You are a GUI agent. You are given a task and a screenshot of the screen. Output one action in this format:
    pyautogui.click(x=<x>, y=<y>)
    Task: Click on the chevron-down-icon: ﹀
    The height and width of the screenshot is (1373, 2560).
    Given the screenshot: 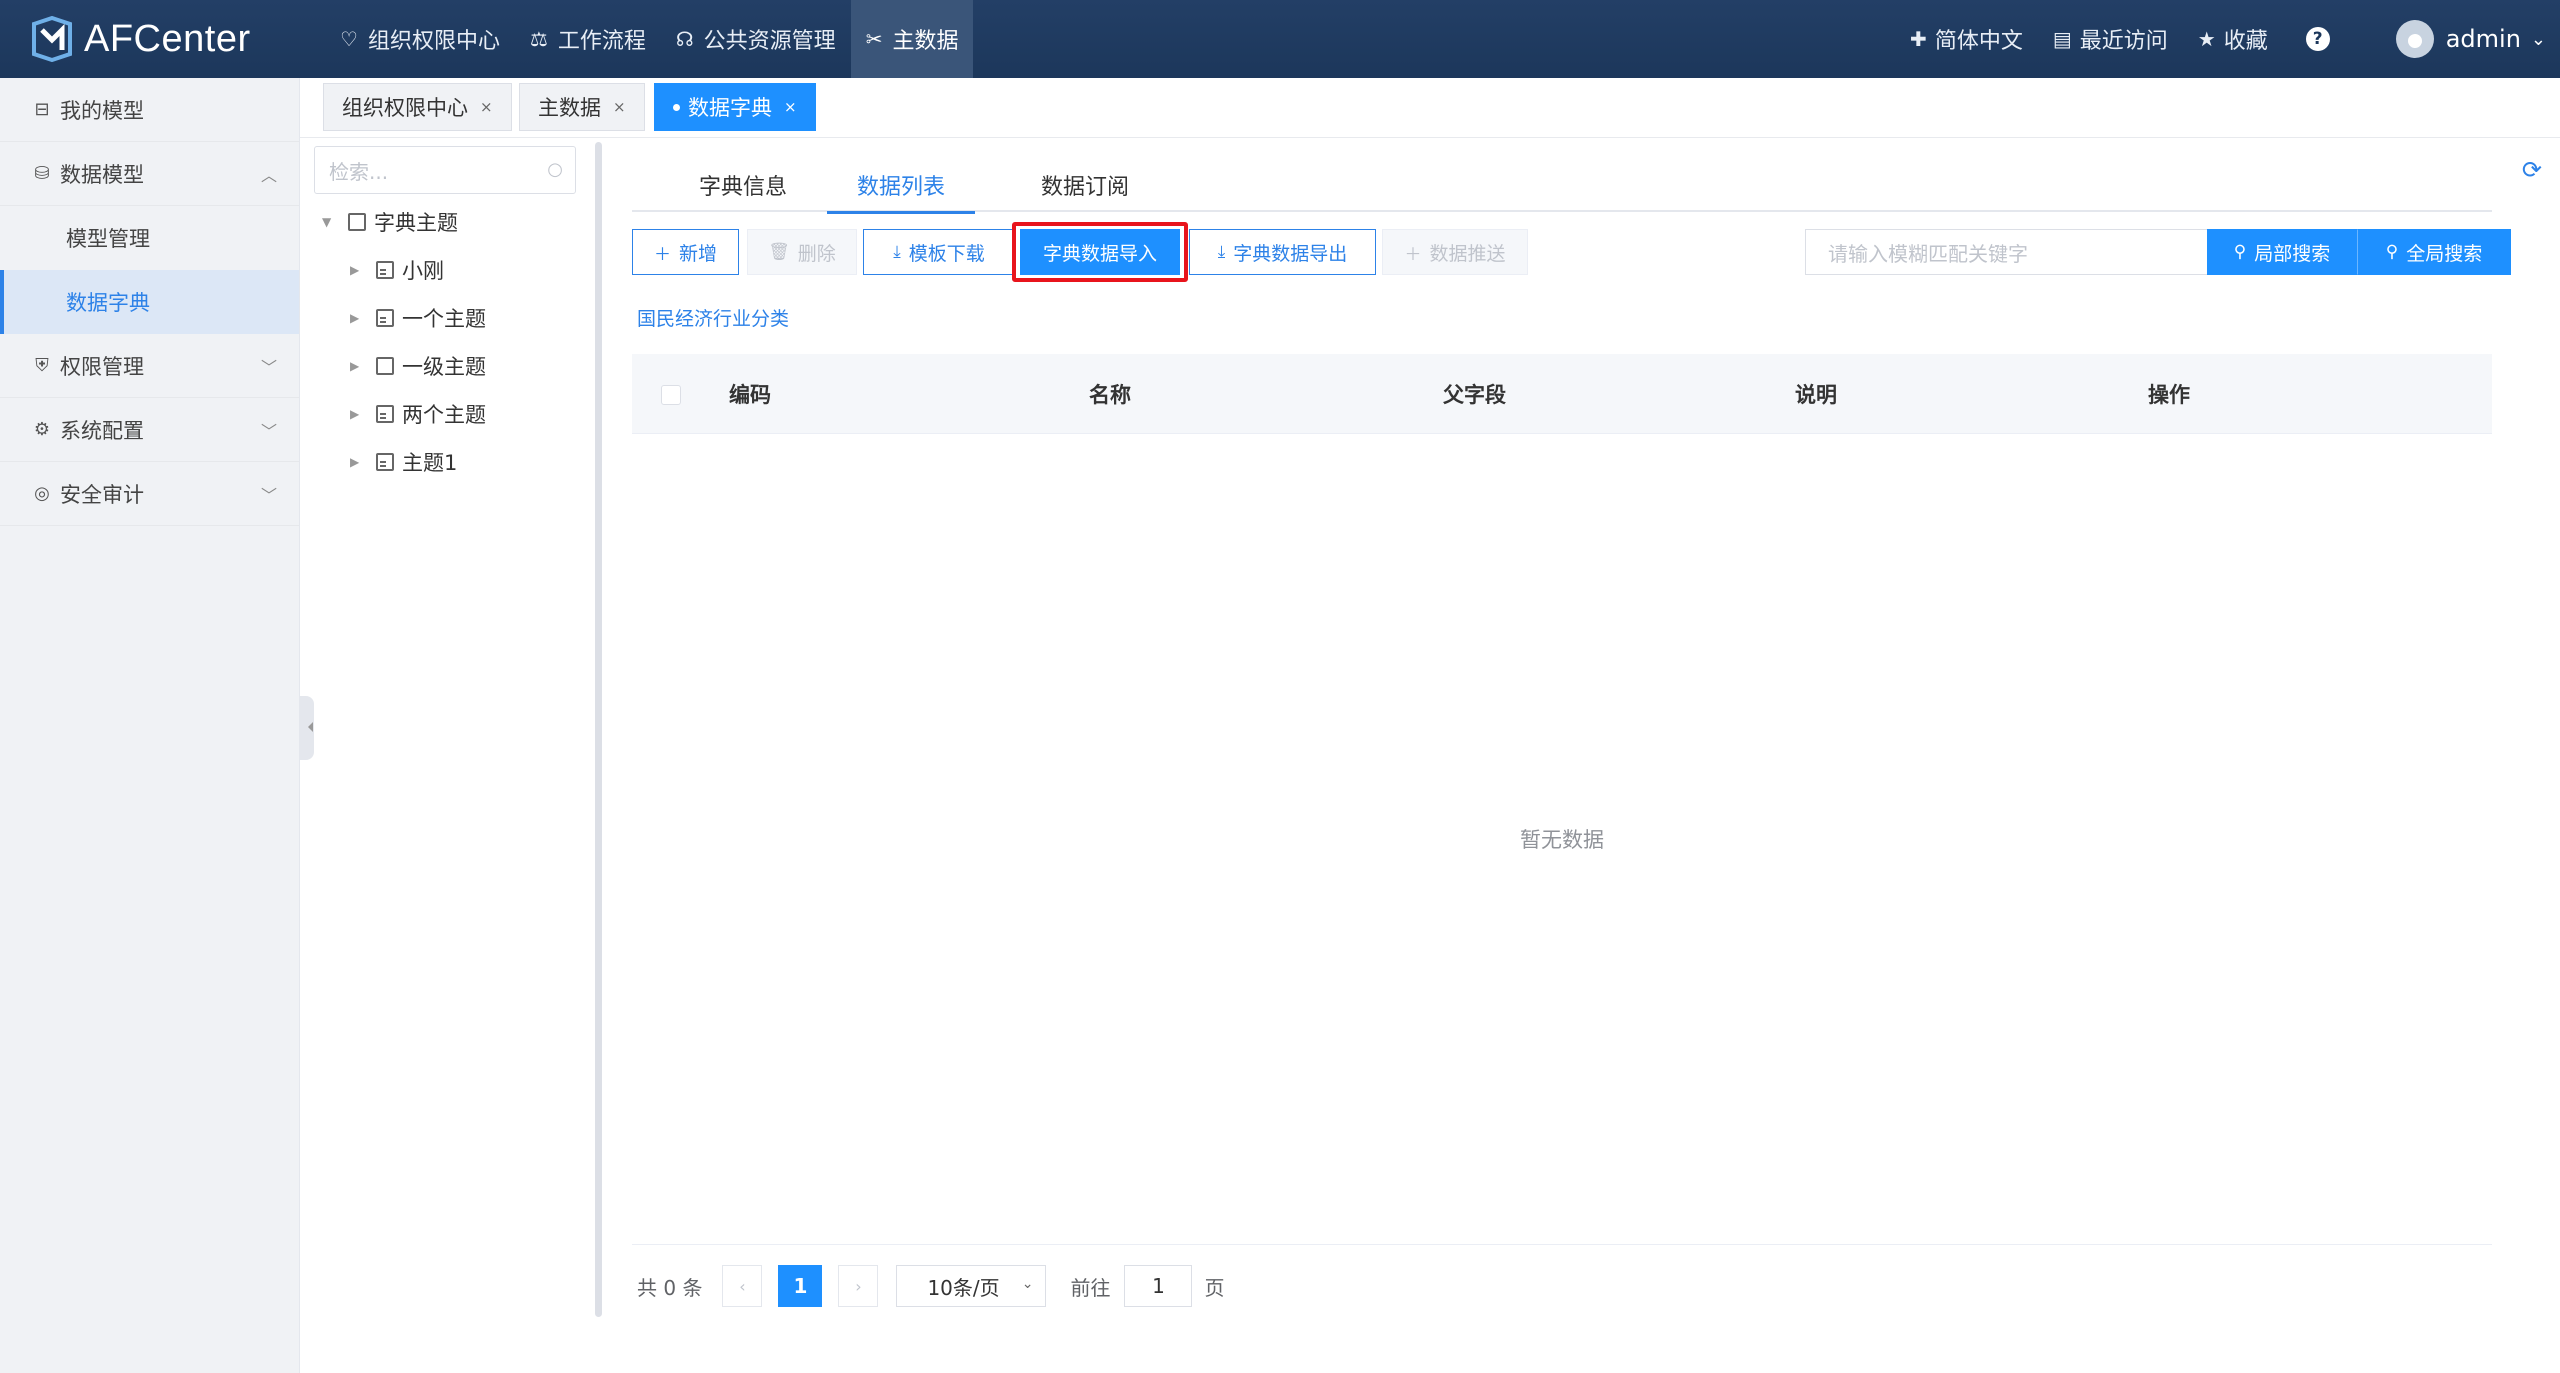 What is the action you would take?
    pyautogui.click(x=268, y=367)
    